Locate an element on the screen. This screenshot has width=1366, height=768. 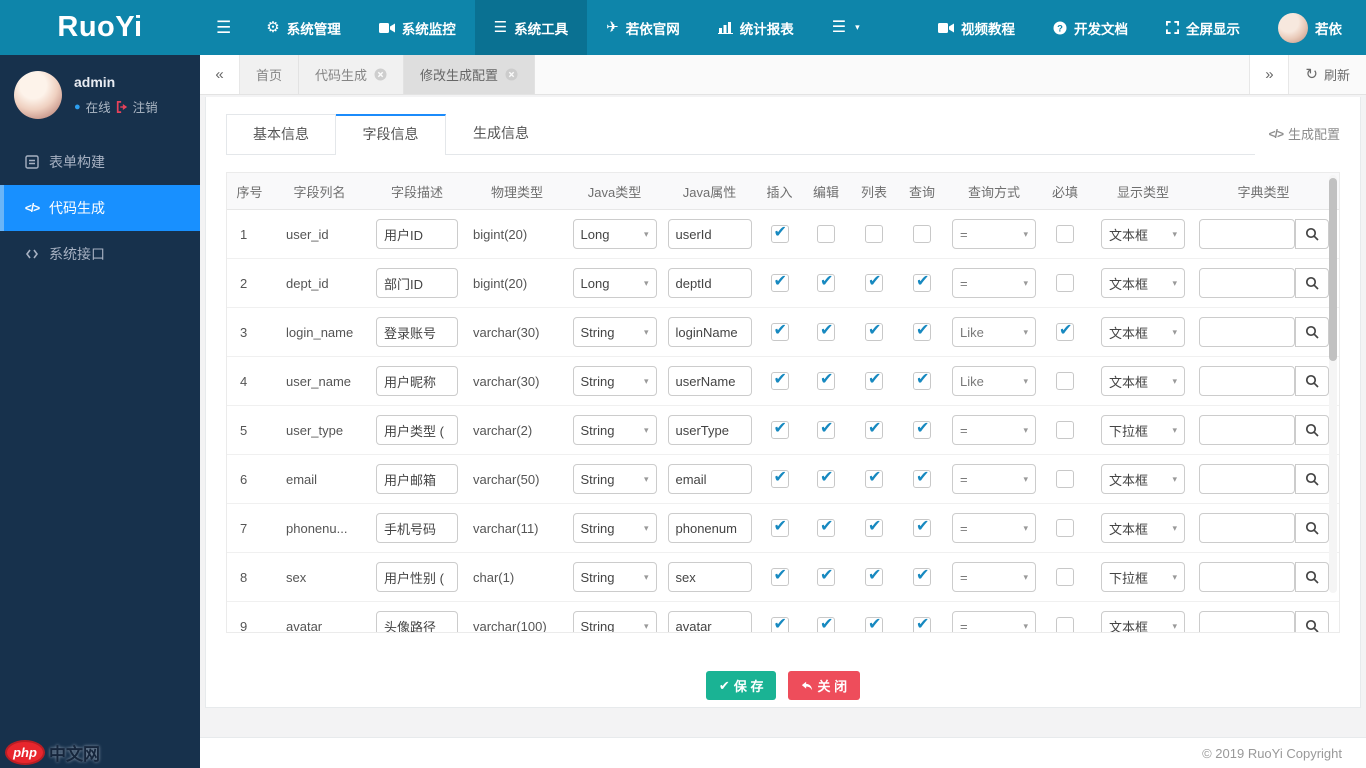
logout-link: 注销 is located at coordinates (145, 106).